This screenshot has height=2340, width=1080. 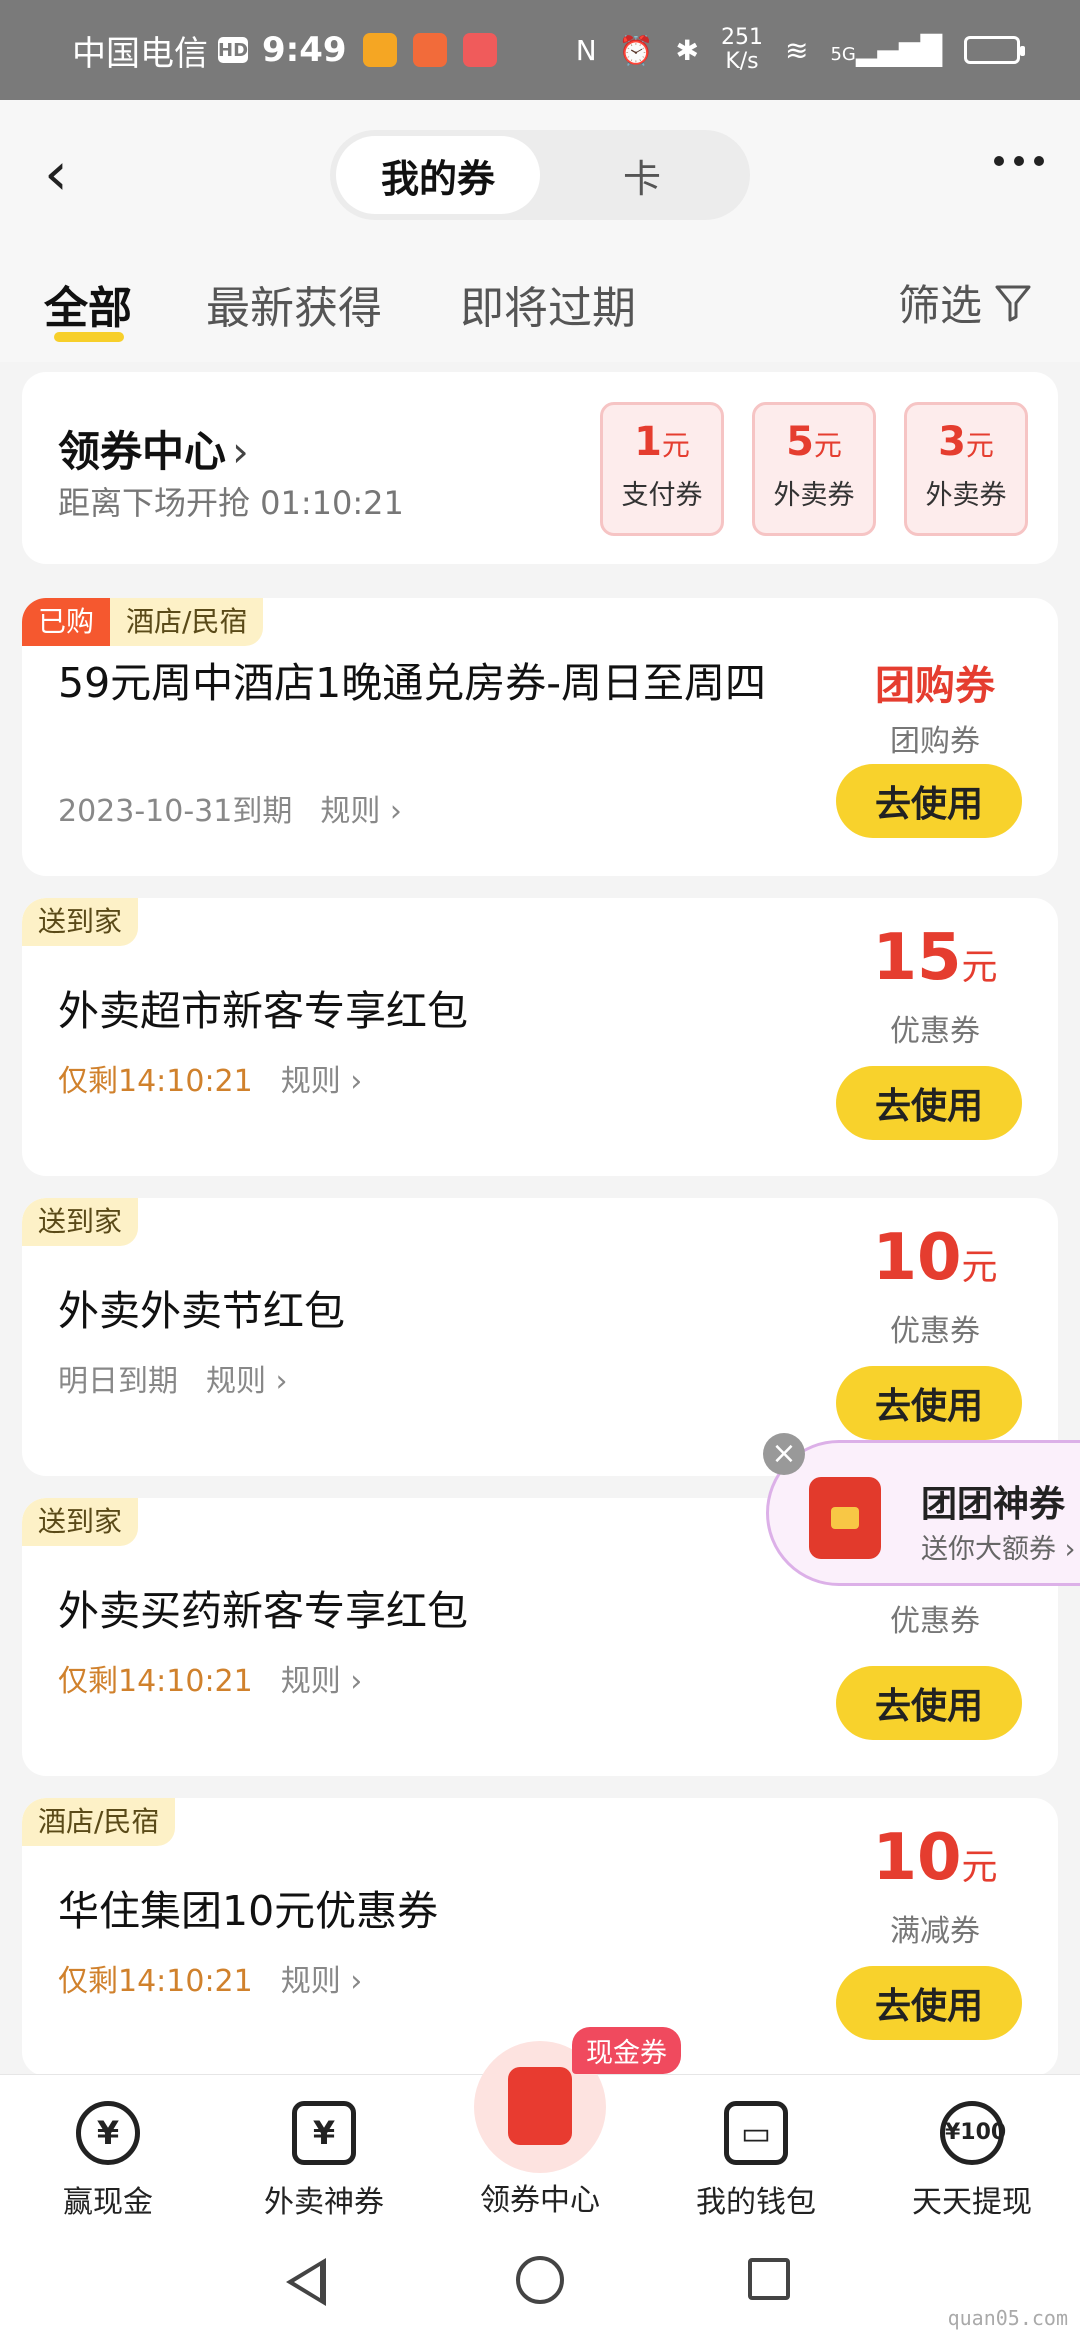 I want to click on book-app-icon, so click(x=479, y=50).